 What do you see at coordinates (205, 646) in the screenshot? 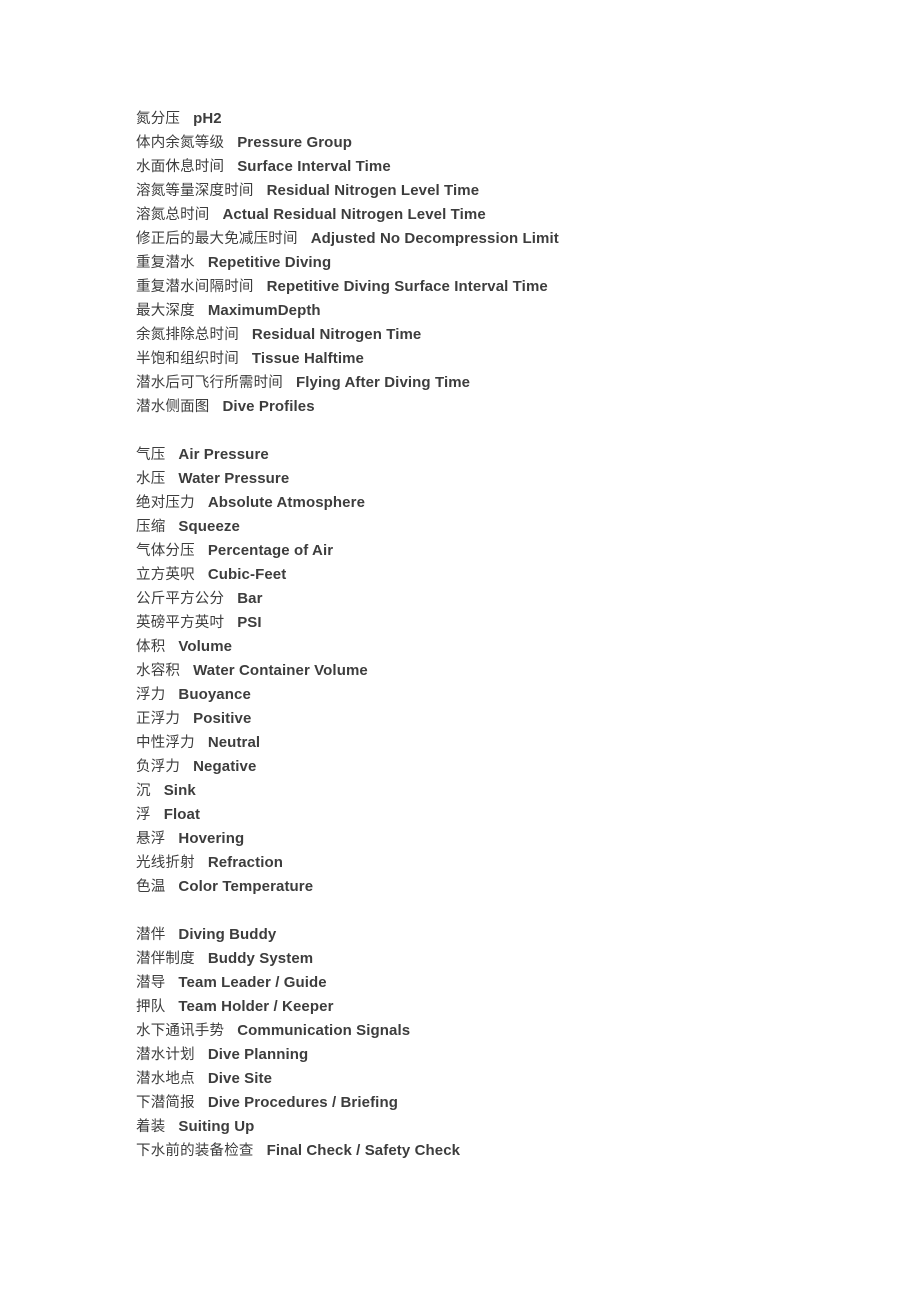
I see `term-english: Volume` at bounding box center [205, 646].